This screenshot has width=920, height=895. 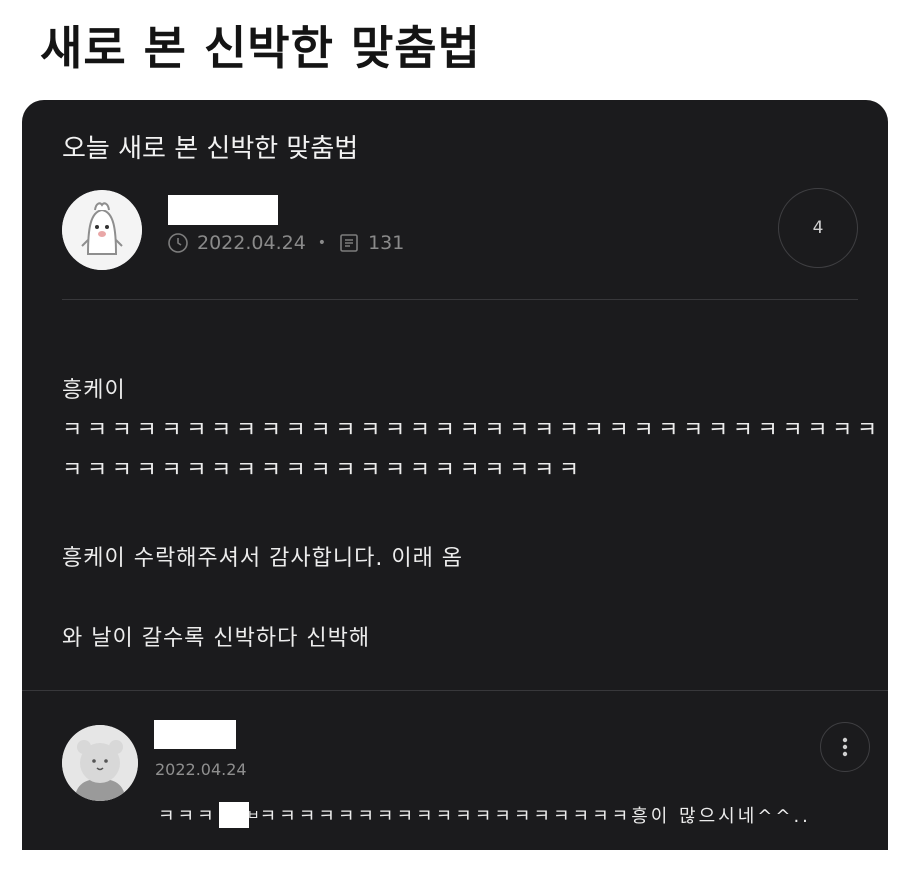 I want to click on kebab-menu-icon, so click(x=845, y=747).